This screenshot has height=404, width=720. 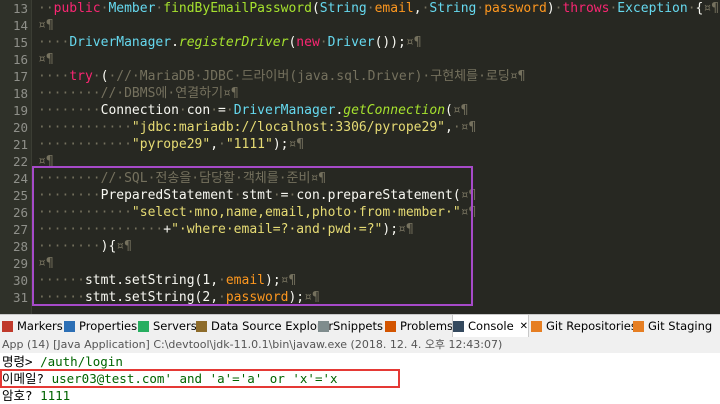 What do you see at coordinates (360, 280) in the screenshot?
I see `code-line: 30 ······stmt.setString(1,·email);¤¶` at bounding box center [360, 280].